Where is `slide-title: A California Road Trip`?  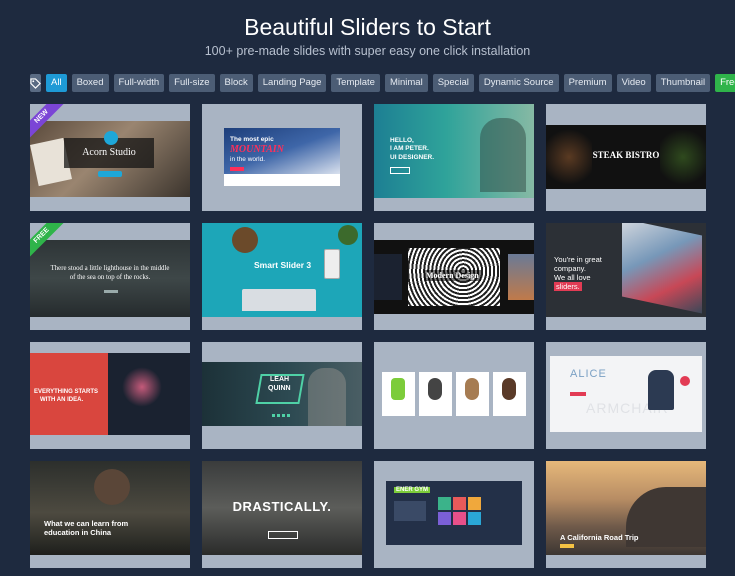
slide-title: A California Road Trip is located at coordinates (599, 537).